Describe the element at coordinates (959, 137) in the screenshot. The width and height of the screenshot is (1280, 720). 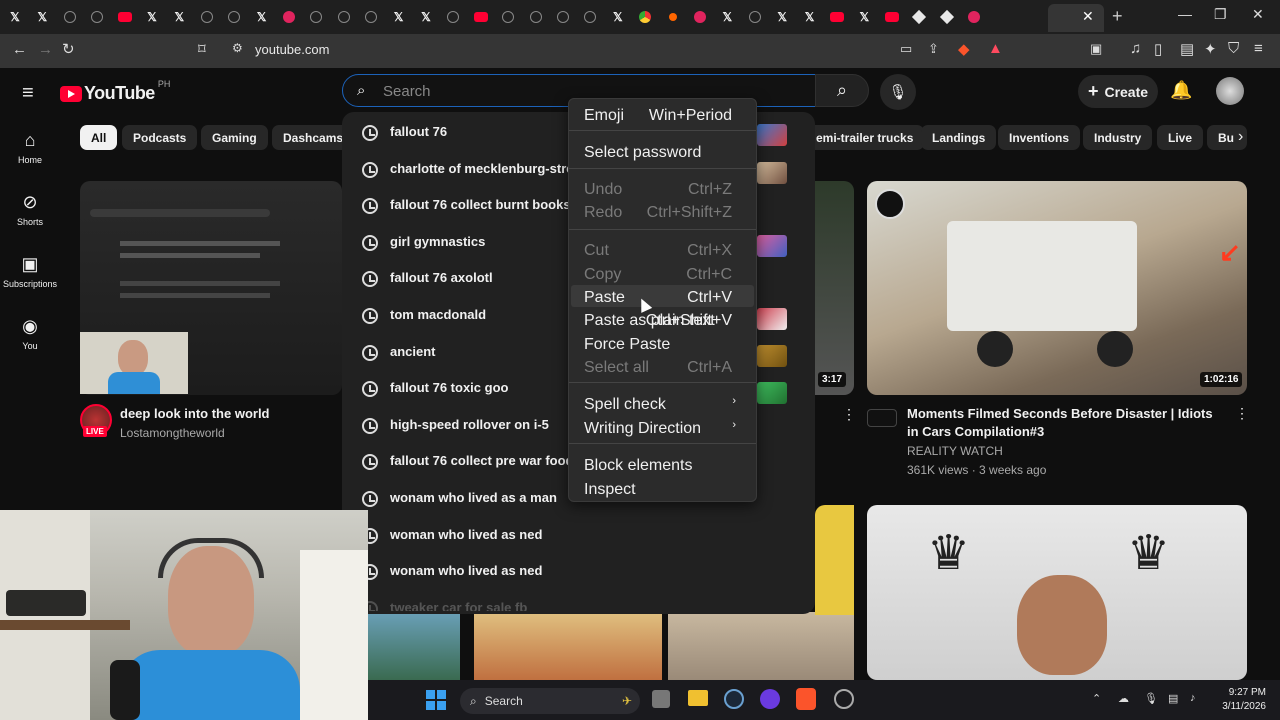
I see `chip-landings: Landings` at that location.